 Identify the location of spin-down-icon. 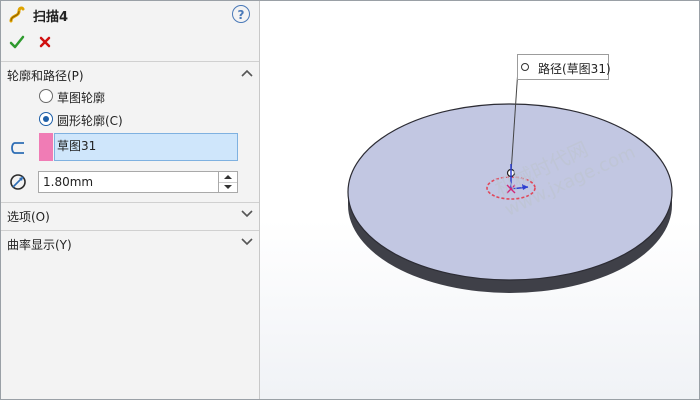
(228, 187).